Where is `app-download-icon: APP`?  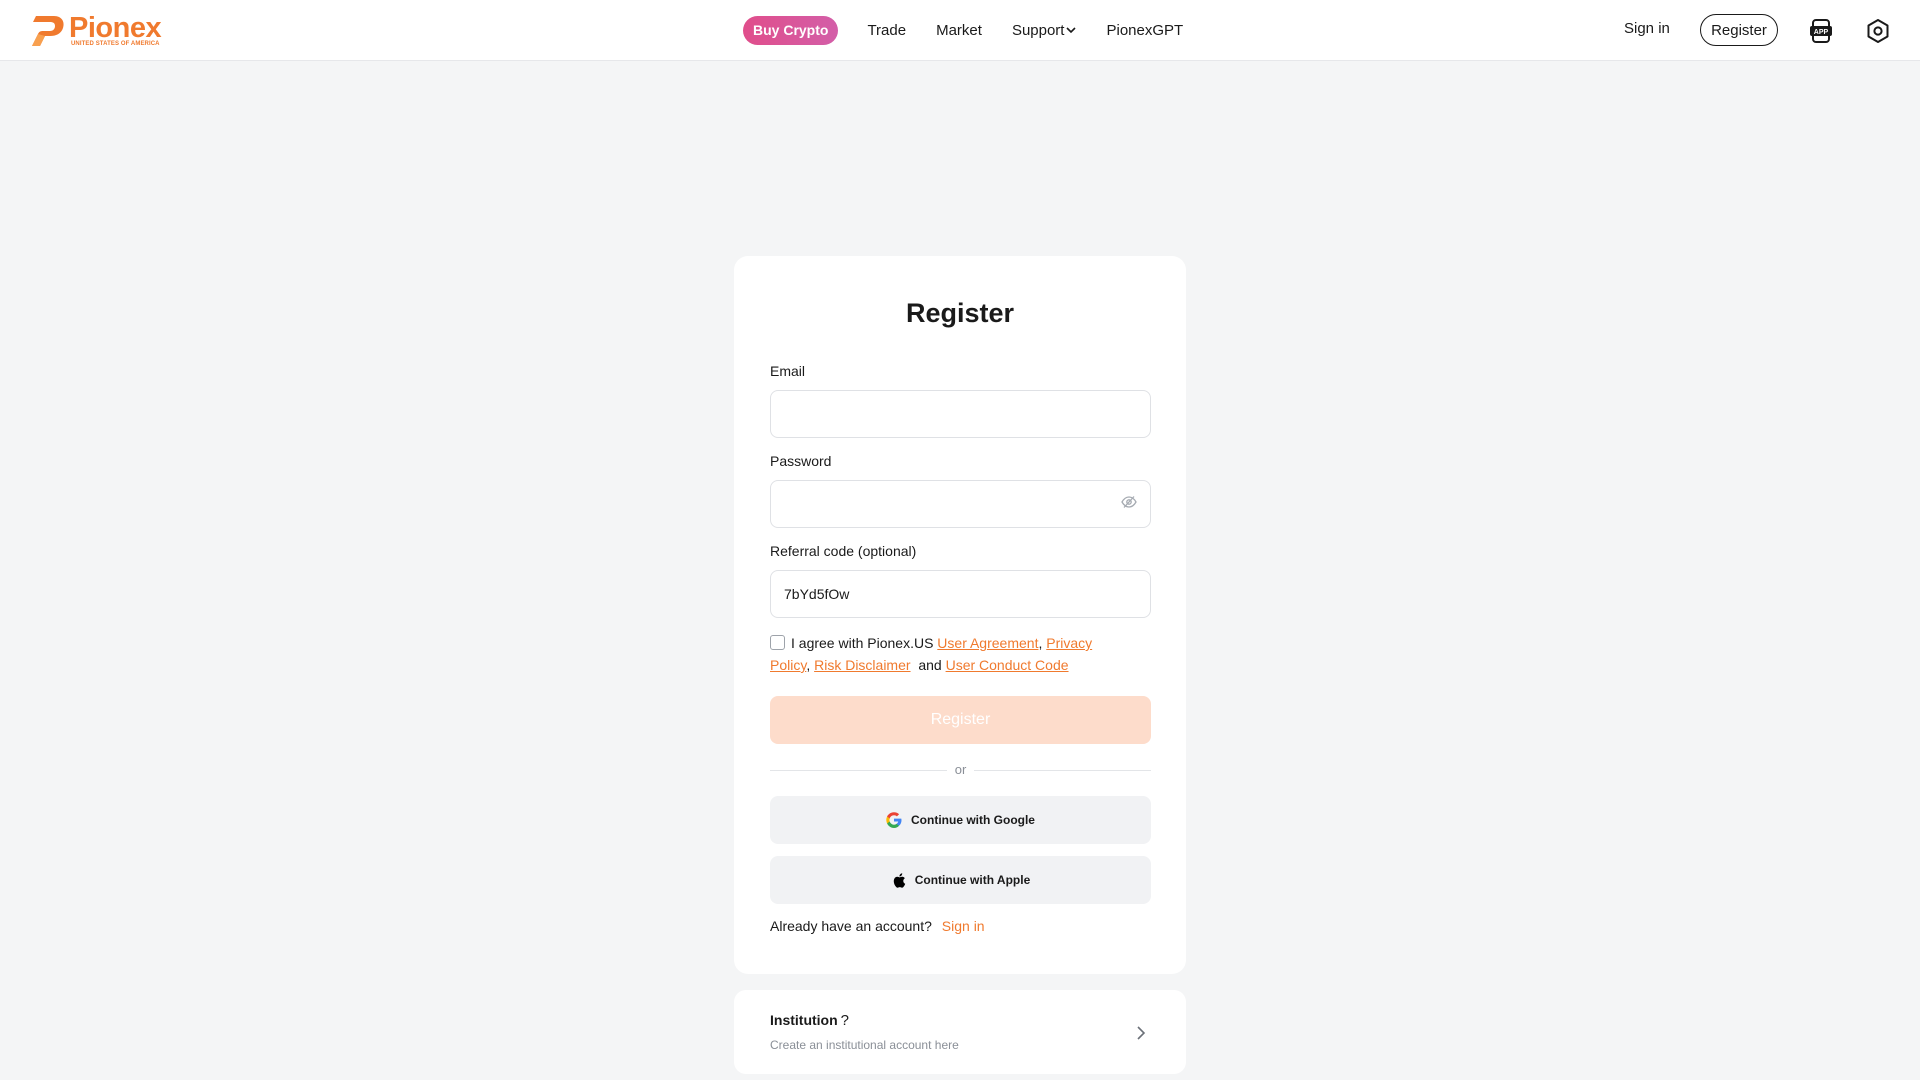
app-download-icon: APP is located at coordinates (1821, 31).